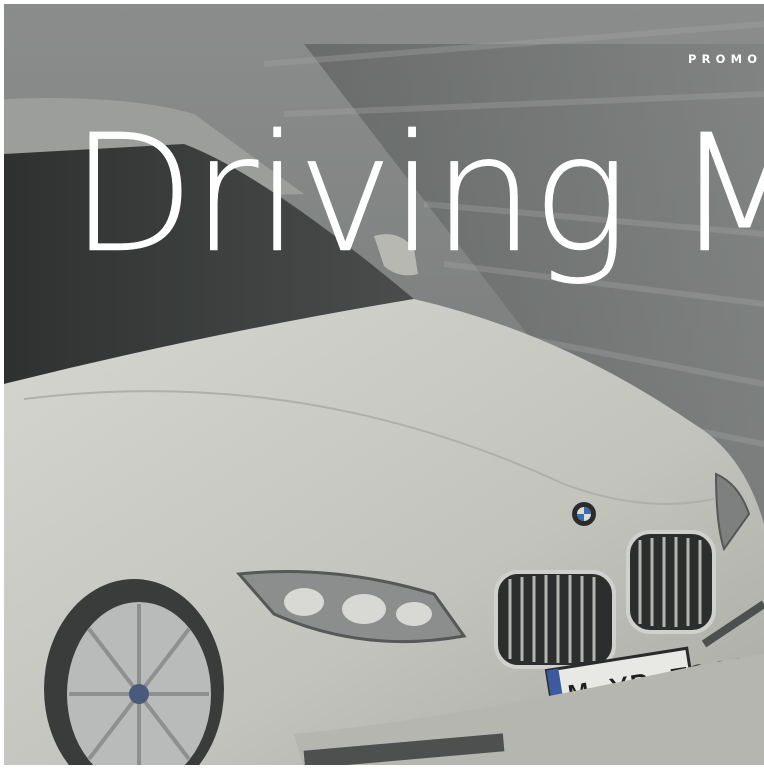  I want to click on grille-left, so click(555, 619).